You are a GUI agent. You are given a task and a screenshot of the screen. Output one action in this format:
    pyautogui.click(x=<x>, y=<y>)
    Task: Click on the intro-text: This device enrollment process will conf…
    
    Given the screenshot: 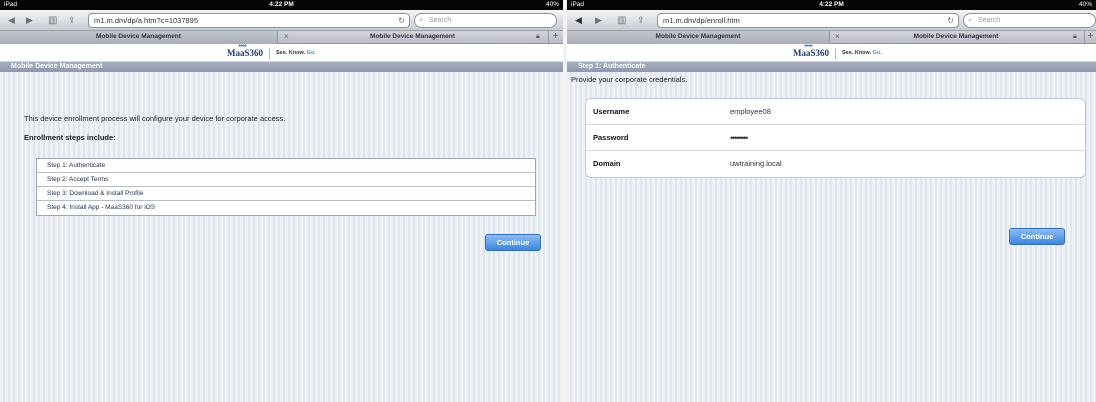 What is the action you would take?
    pyautogui.click(x=155, y=118)
    